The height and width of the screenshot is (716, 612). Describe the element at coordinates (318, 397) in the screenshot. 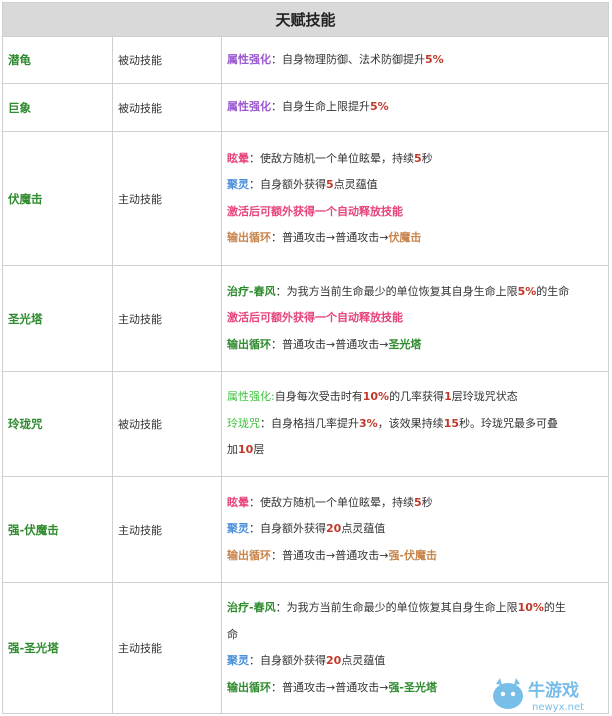

I see `description-segment: 自身每次受击时有` at that location.